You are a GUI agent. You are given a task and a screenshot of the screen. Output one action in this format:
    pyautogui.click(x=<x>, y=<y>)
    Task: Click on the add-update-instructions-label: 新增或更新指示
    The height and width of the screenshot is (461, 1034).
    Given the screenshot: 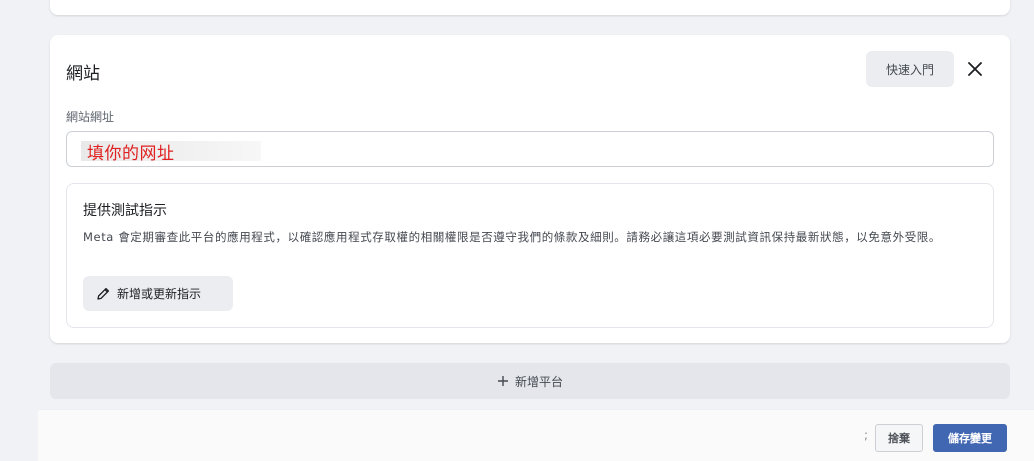 What is the action you would take?
    pyautogui.click(x=159, y=294)
    